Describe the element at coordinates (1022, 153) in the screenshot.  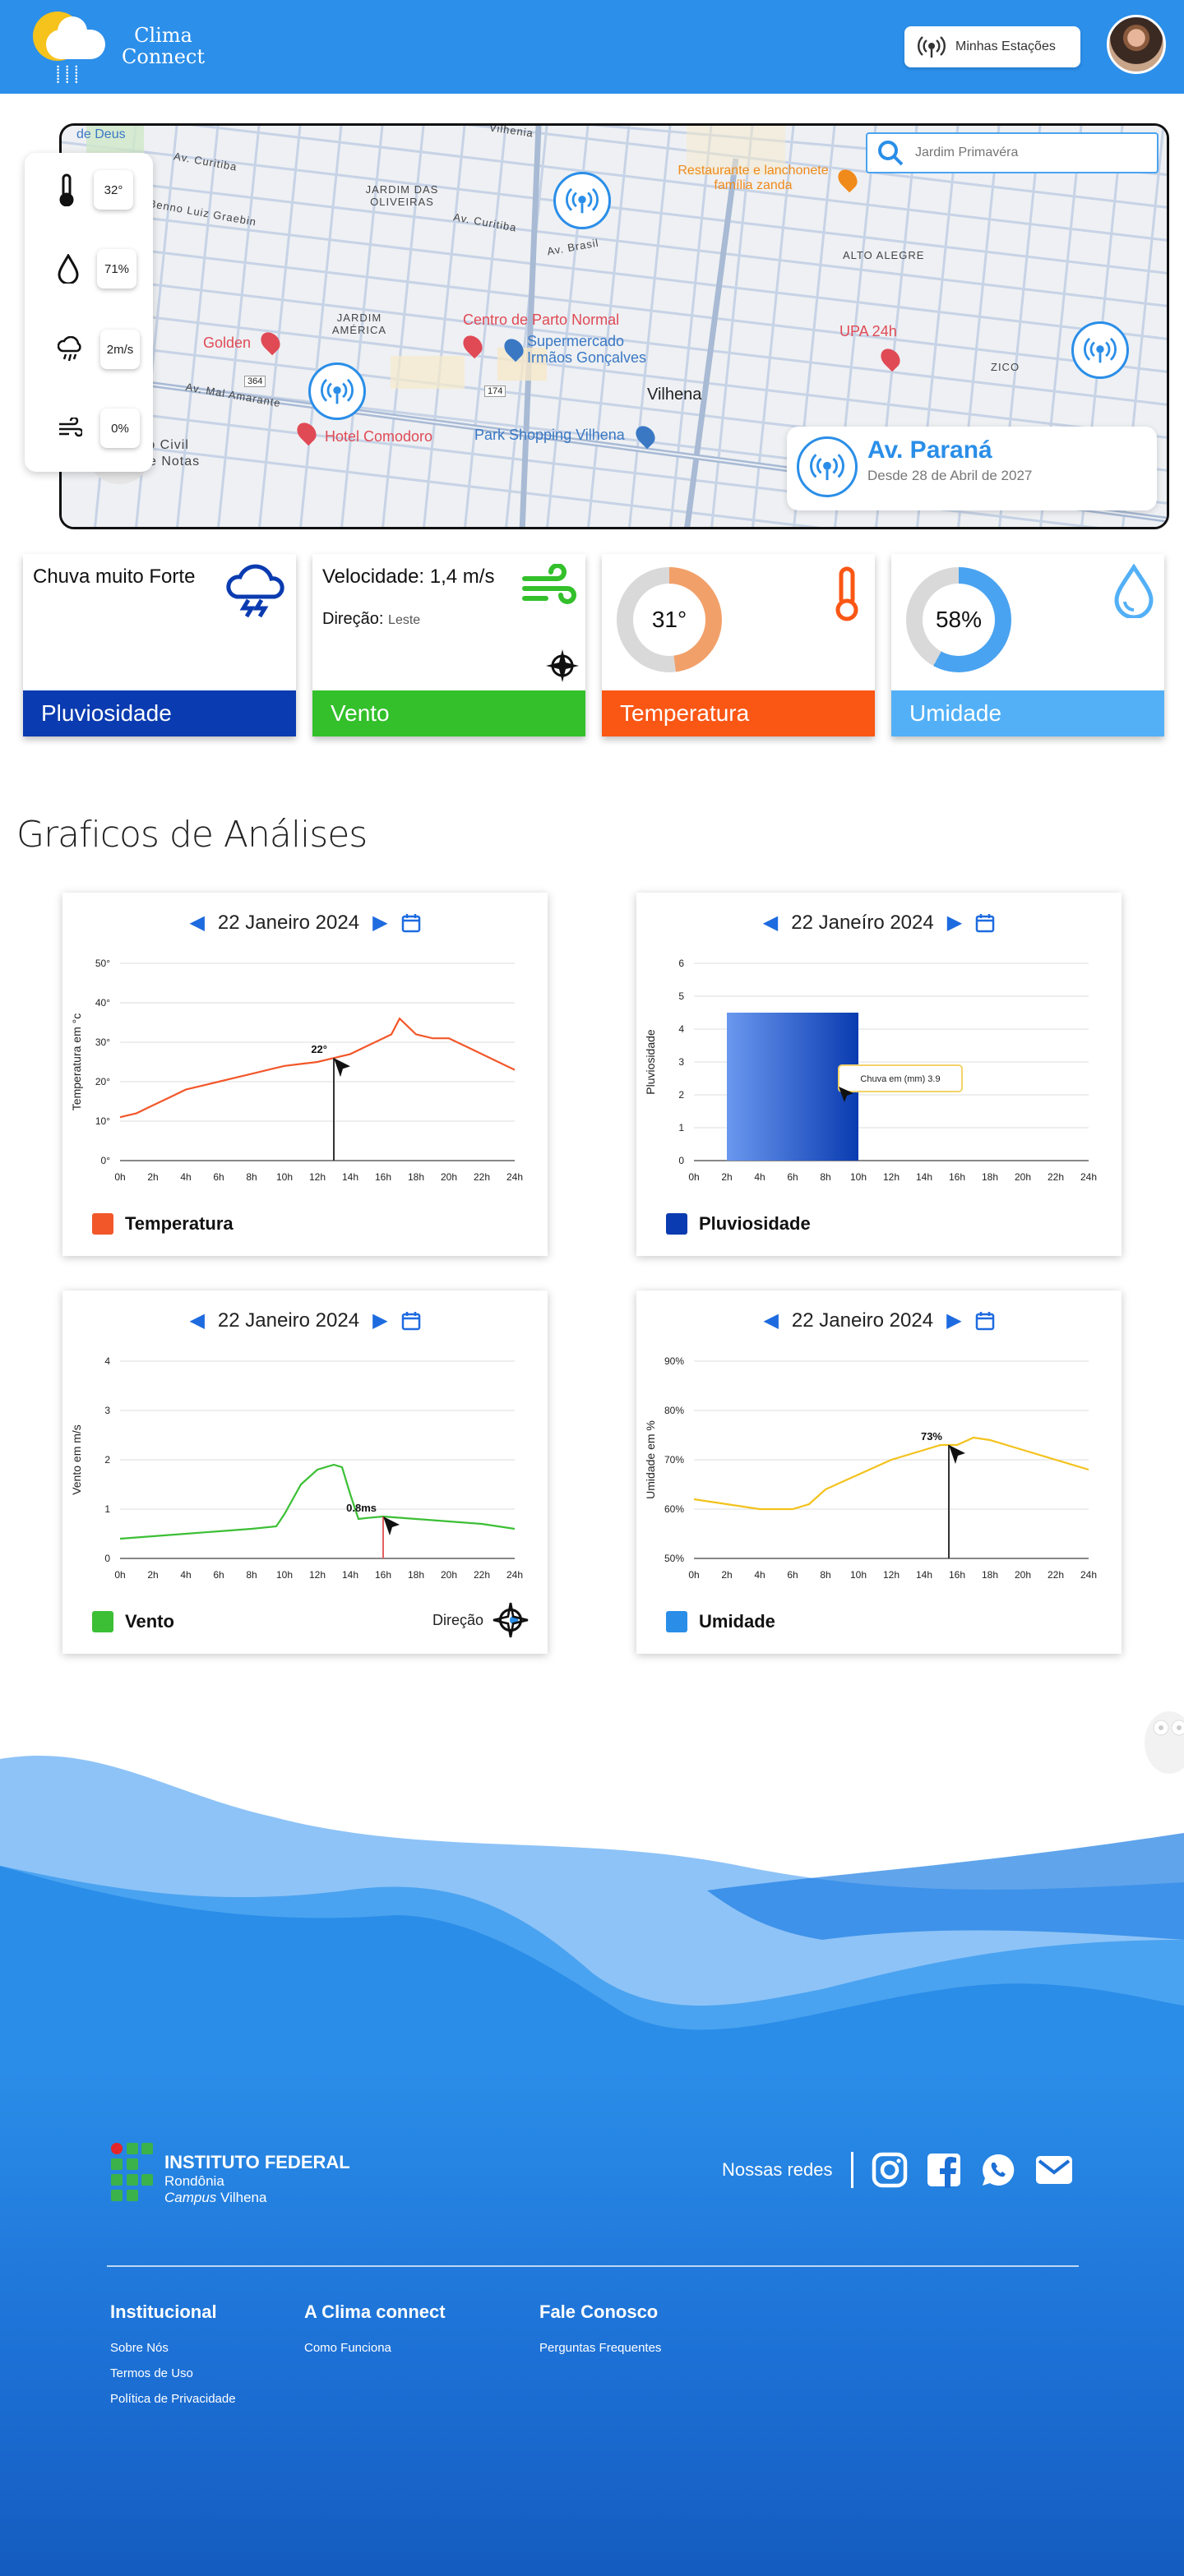
I see `map-search-input` at that location.